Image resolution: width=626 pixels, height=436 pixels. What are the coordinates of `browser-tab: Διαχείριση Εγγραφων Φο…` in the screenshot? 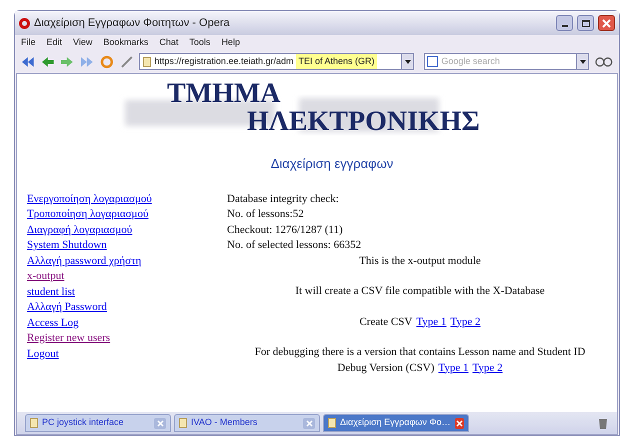 It's located at (396, 423).